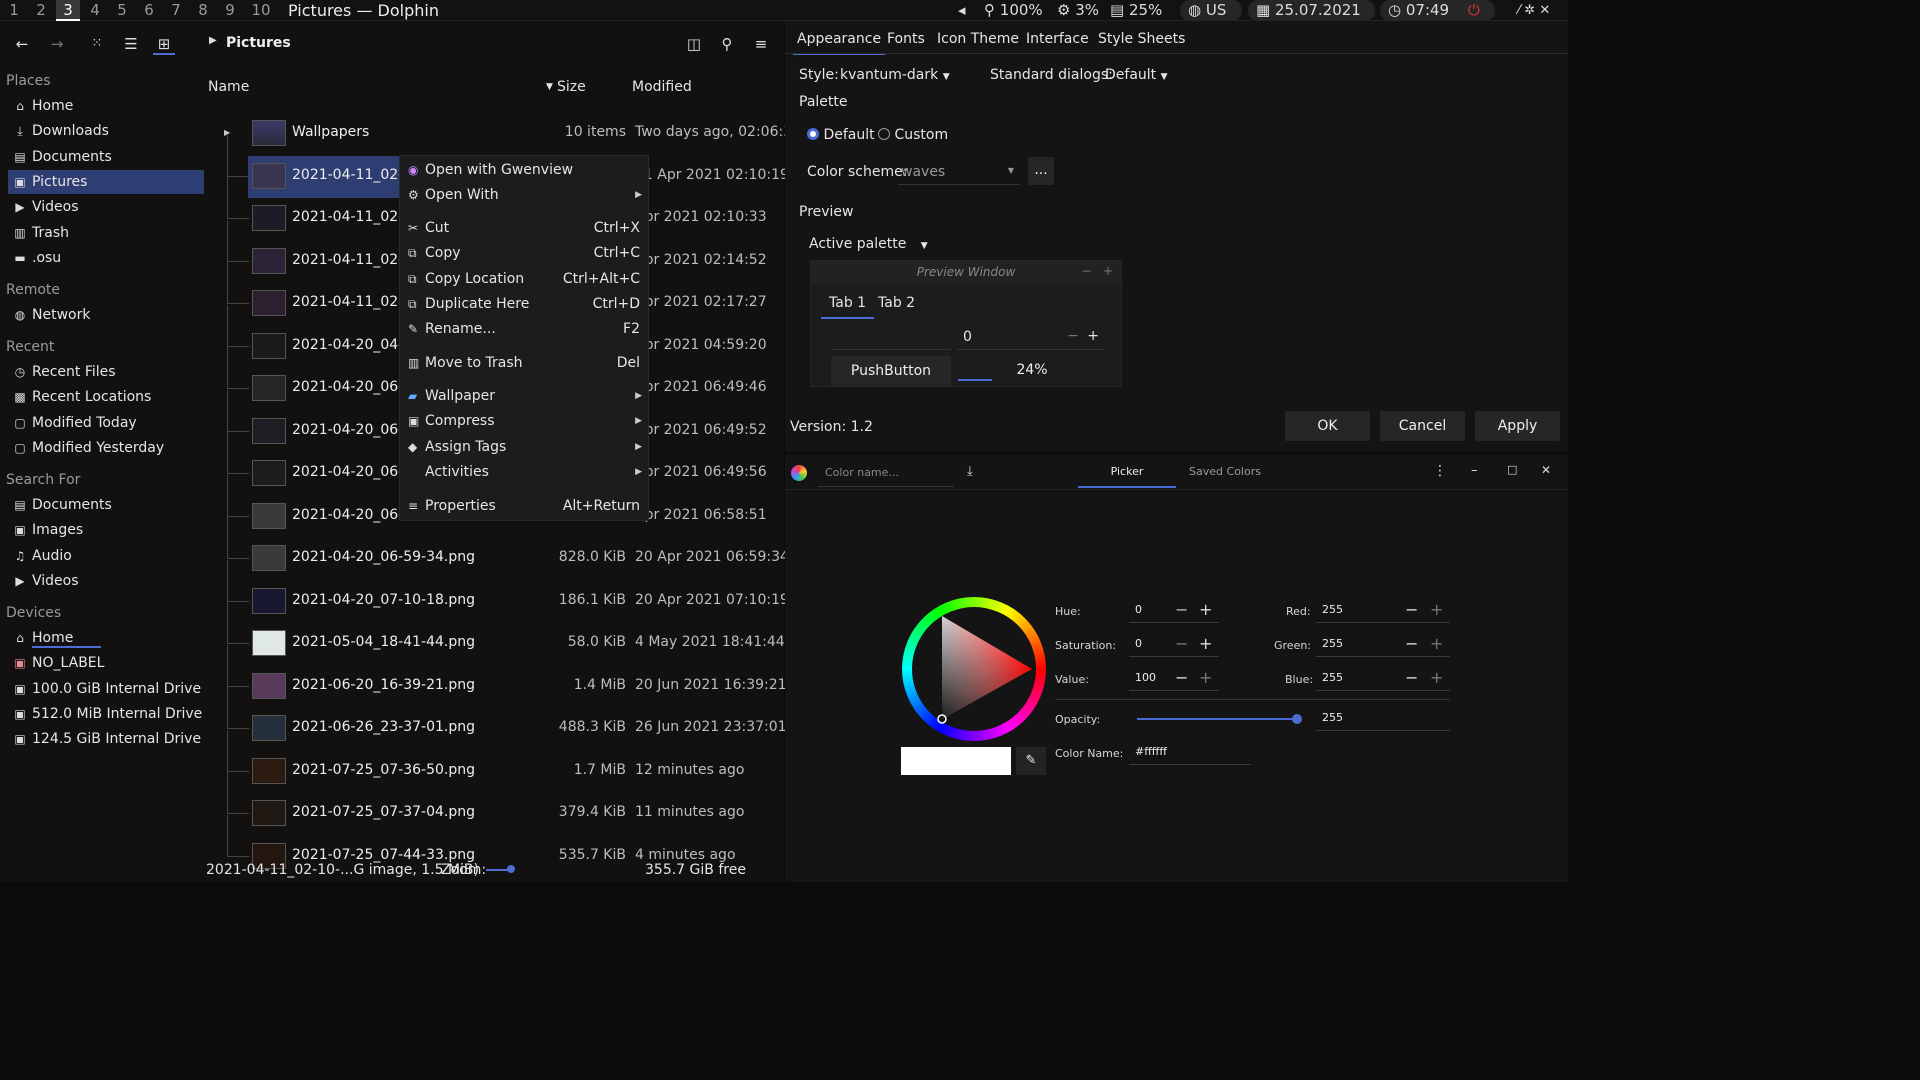 The width and height of the screenshot is (1920, 1080). What do you see at coordinates (868, 244) in the screenshot?
I see `preview-palette-combo: Active palette ▼` at bounding box center [868, 244].